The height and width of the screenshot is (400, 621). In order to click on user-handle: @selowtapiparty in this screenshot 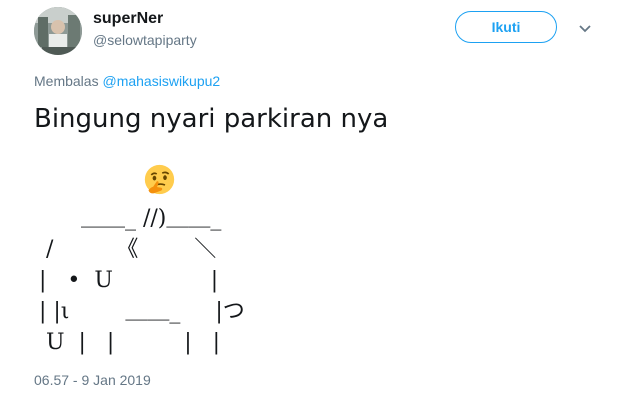, I will do `click(145, 40)`.